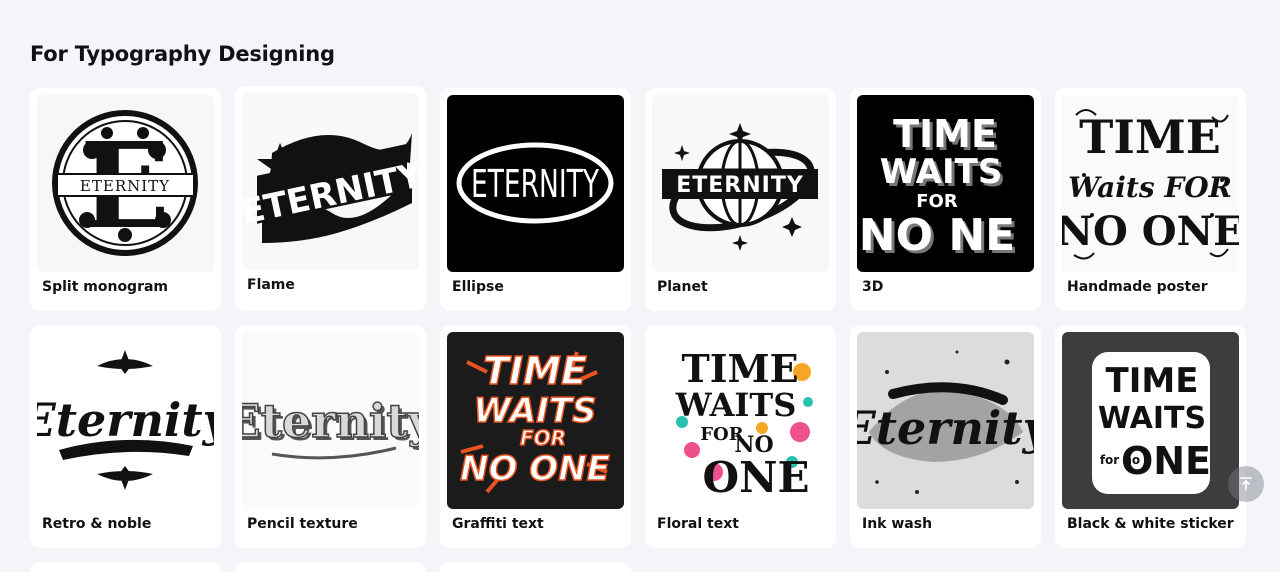 Image resolution: width=1280 pixels, height=572 pixels. I want to click on style-card-retro-noble: Eternity Retro & noble, so click(125, 436).